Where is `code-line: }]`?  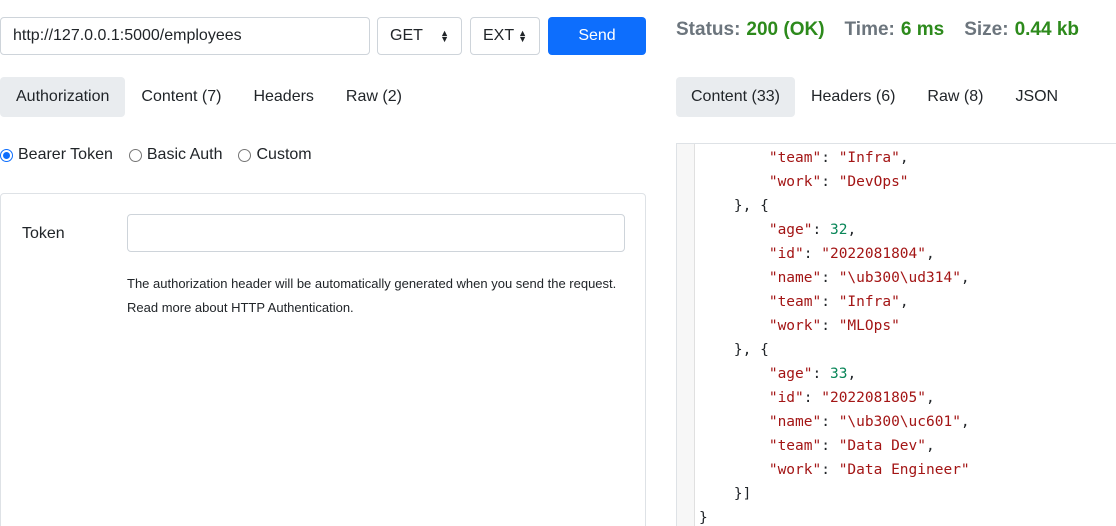 code-line: }] is located at coordinates (725, 494).